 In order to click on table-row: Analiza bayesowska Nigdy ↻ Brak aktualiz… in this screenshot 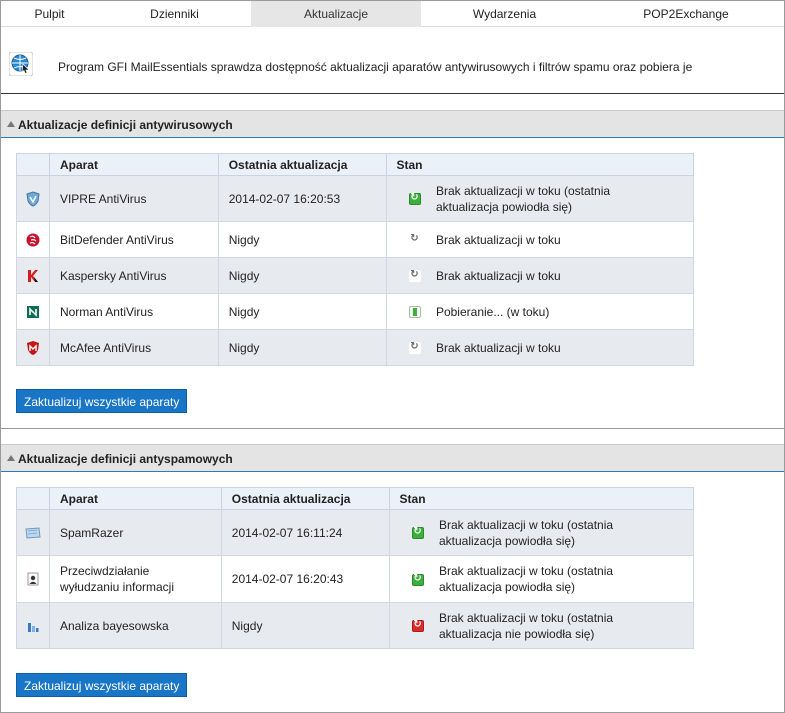, I will do `click(355, 625)`.